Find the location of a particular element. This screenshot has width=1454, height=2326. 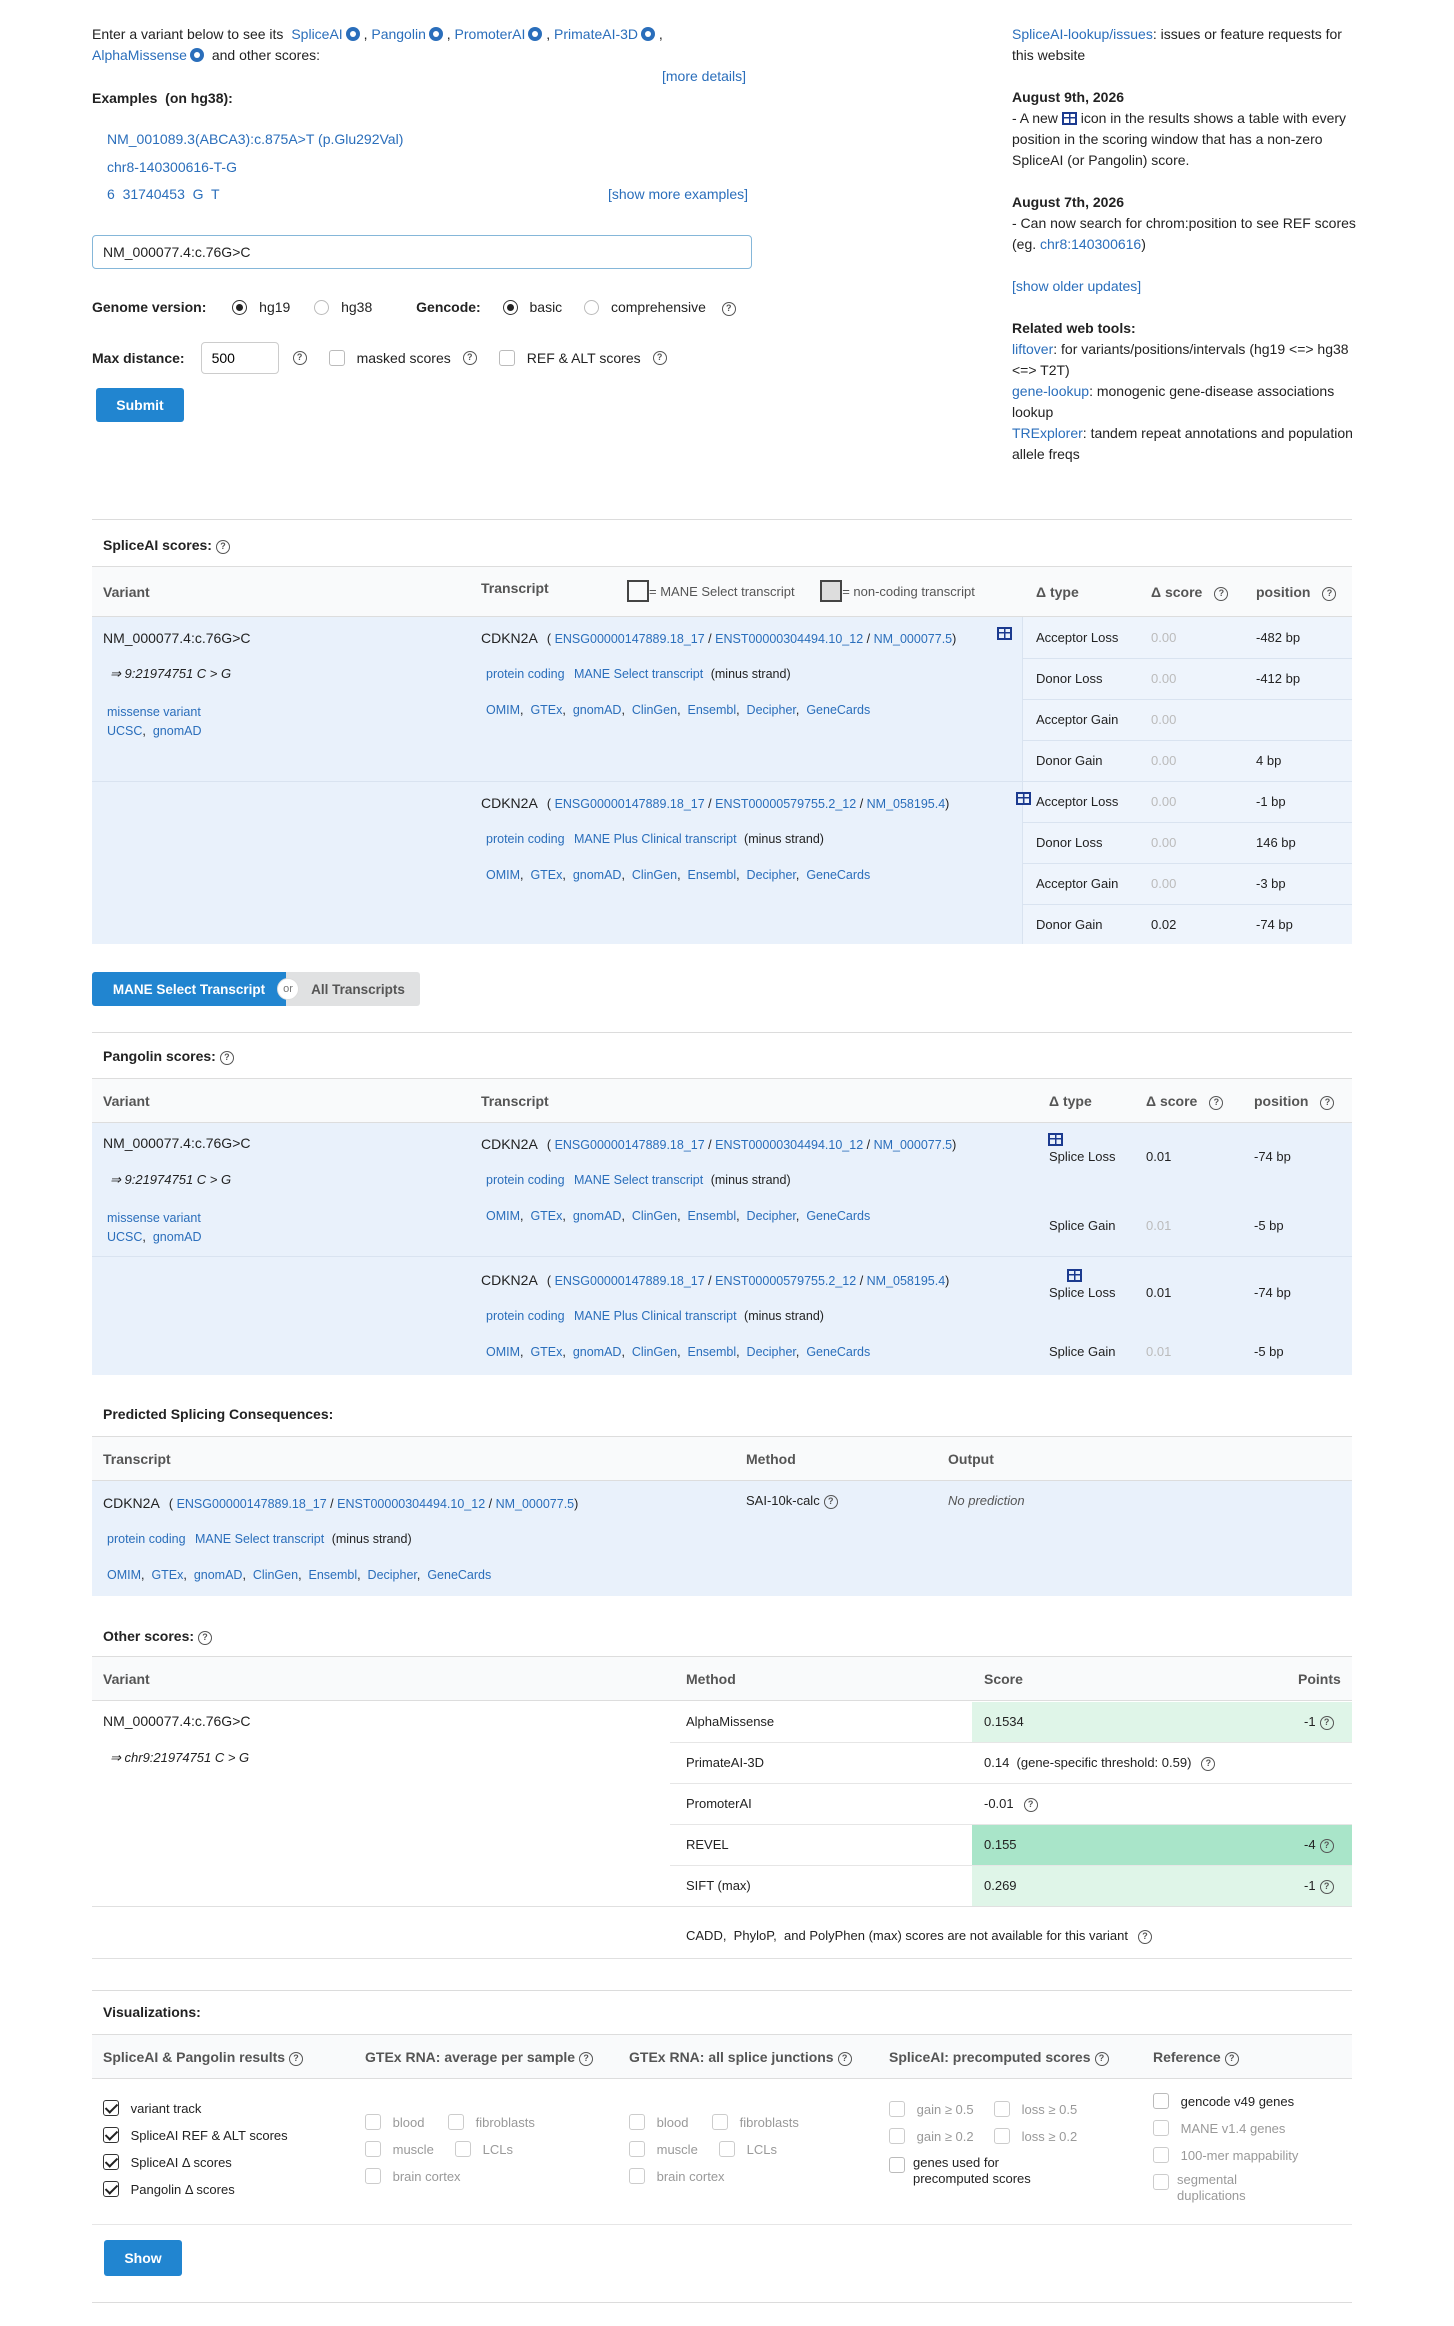

primateai-link: PrimateAI-3D is located at coordinates (596, 34).